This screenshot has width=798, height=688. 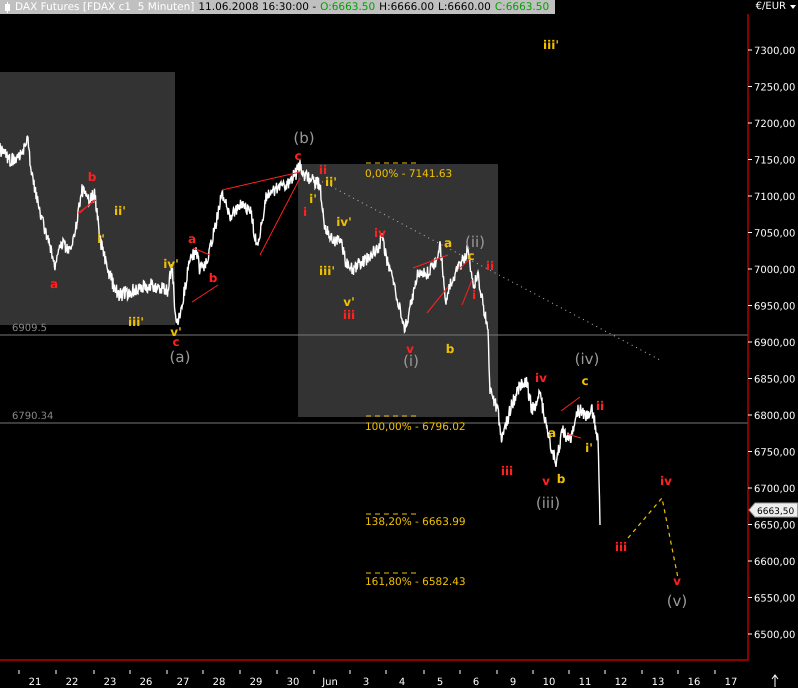 I want to click on x-axis-label: 29, so click(x=256, y=682).